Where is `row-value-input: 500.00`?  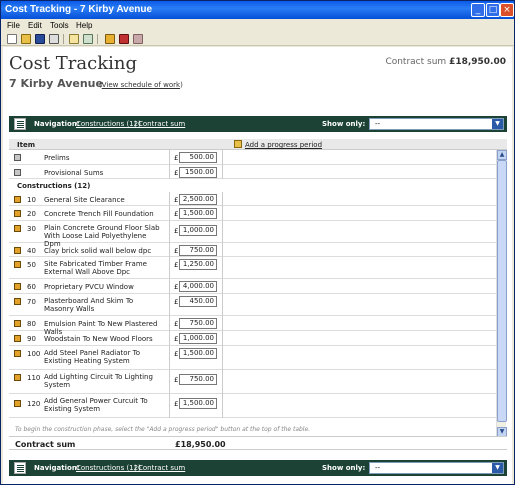
row-value-input: 500.00 is located at coordinates (198, 157).